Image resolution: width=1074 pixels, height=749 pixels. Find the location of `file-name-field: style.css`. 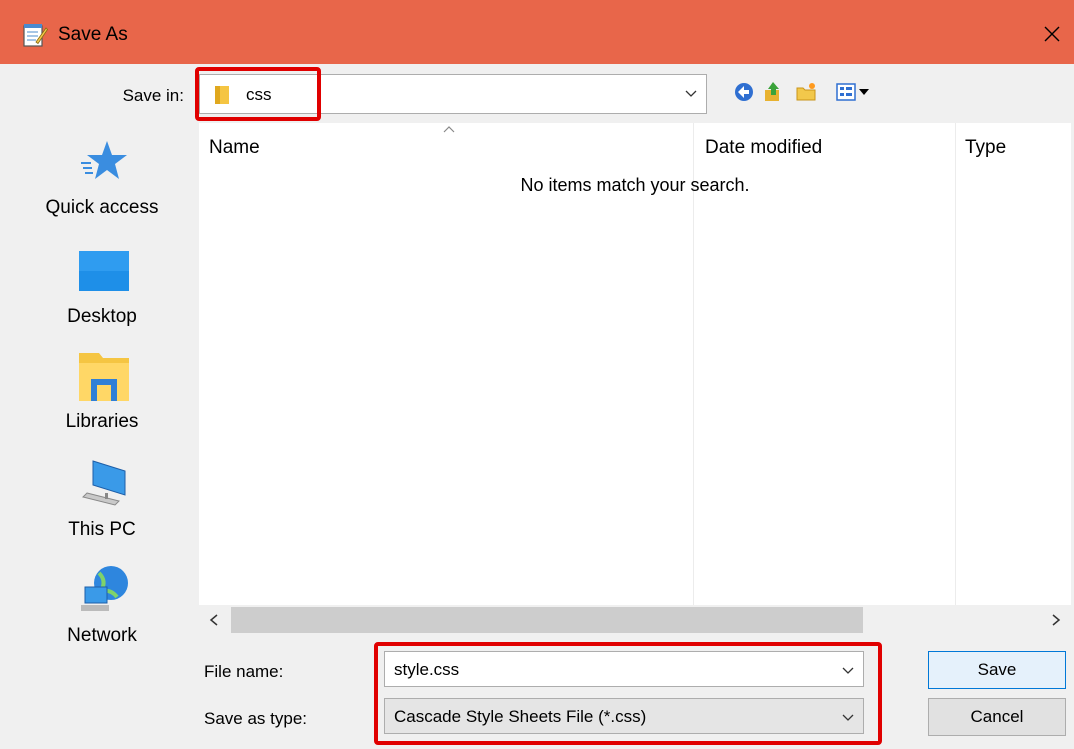

file-name-field: style.css is located at coordinates (624, 669).